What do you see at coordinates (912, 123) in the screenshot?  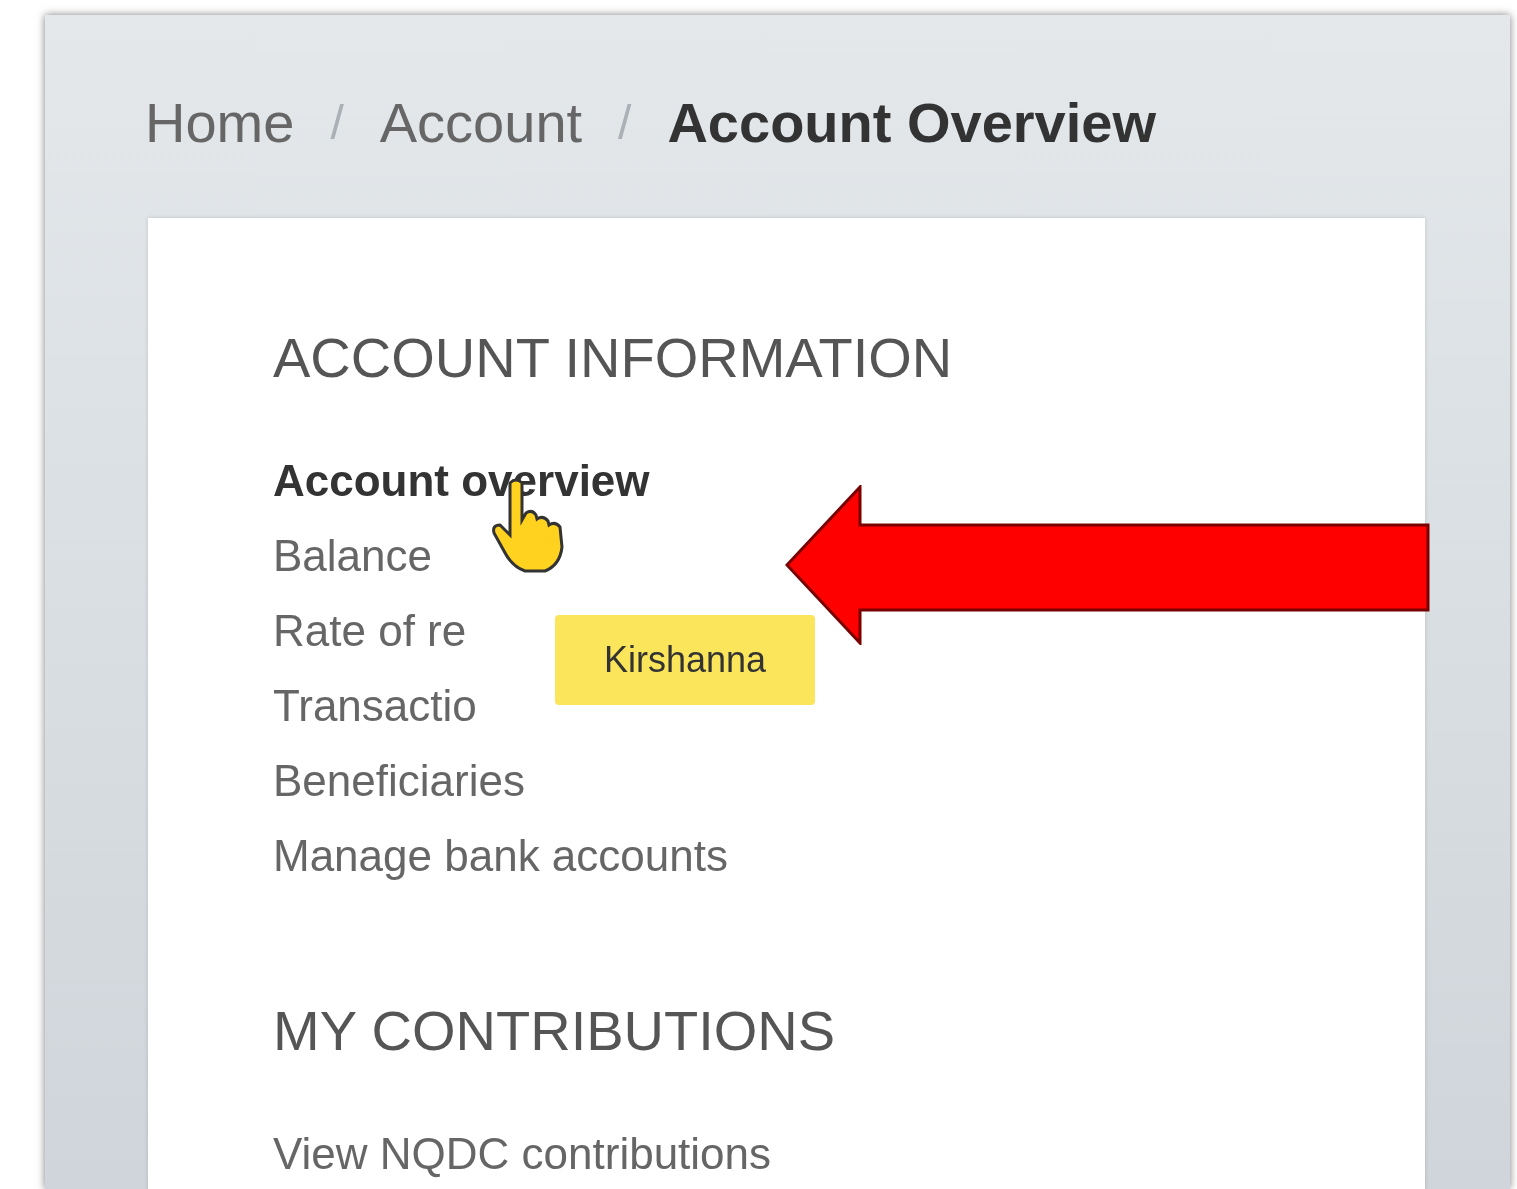 I see `breadcrumb-current: Account Overview` at bounding box center [912, 123].